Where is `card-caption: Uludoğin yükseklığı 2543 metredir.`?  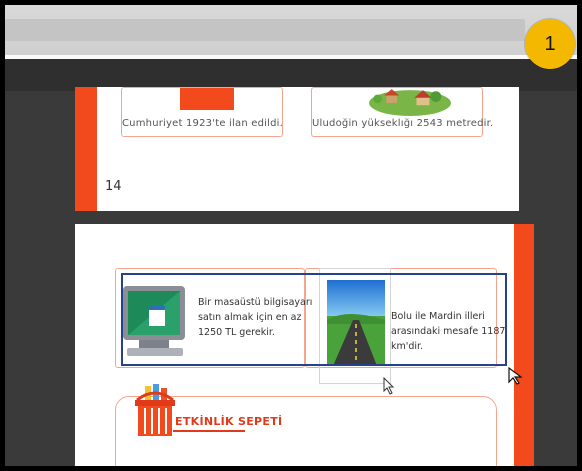 card-caption: Uludoğin yükseklığı 2543 metredir. is located at coordinates (403, 123).